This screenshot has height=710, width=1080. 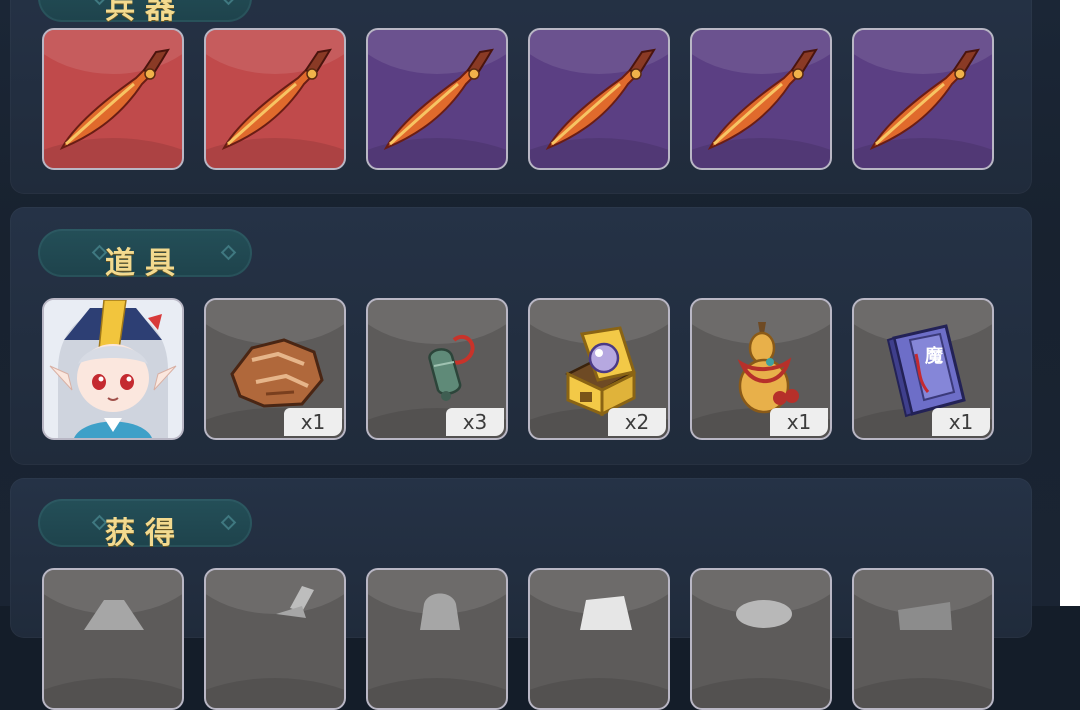 I want to click on item-slot-book: 魔 x1, so click(x=923, y=369).